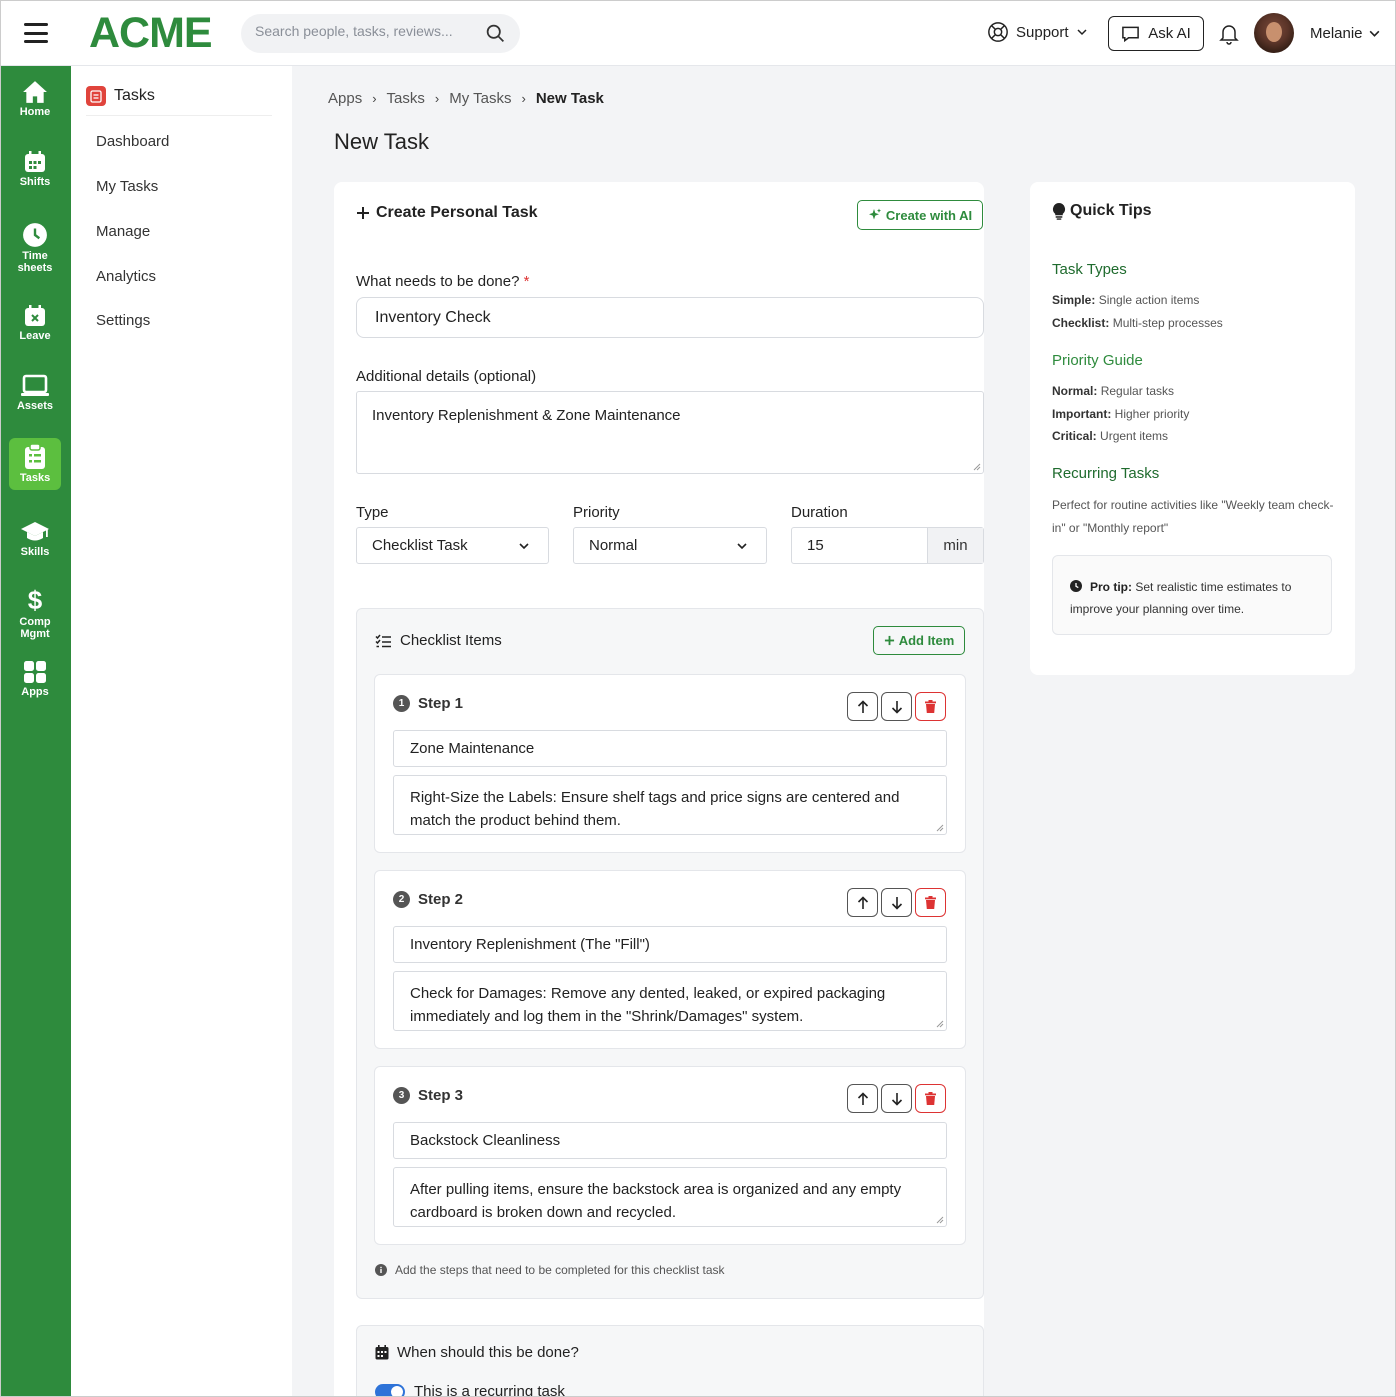 The height and width of the screenshot is (1397, 1396). What do you see at coordinates (569, 98) in the screenshot?
I see `breadcrumb-current: New Task` at bounding box center [569, 98].